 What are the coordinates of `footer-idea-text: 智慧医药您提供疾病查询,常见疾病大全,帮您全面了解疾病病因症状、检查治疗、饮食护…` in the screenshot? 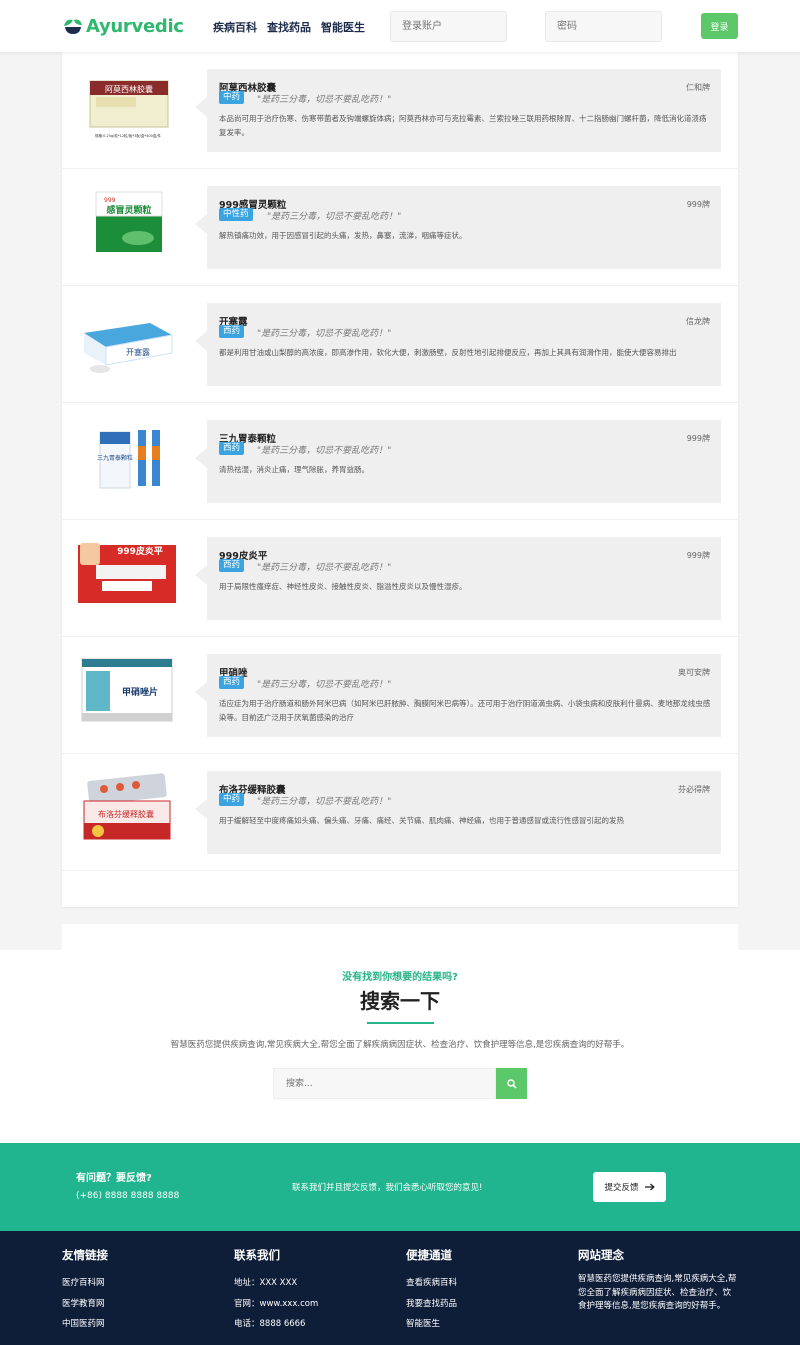 It's located at (657, 1292).